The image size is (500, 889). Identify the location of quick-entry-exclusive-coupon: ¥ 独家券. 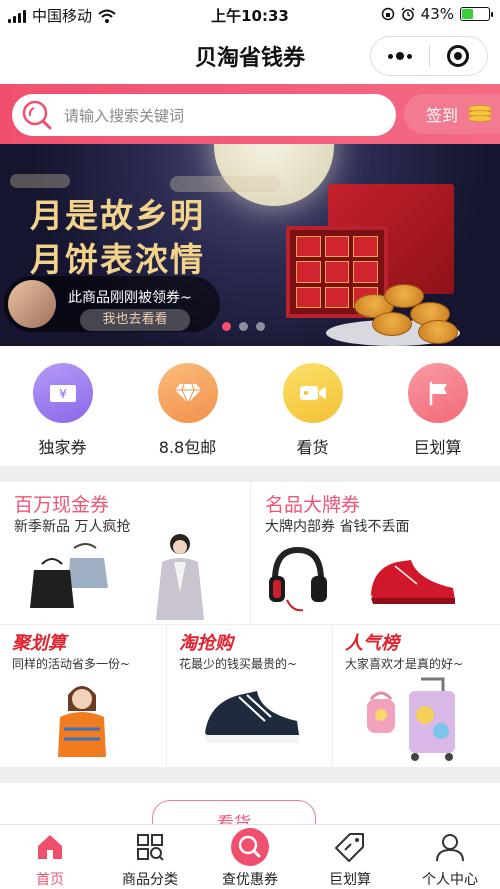
(62, 406).